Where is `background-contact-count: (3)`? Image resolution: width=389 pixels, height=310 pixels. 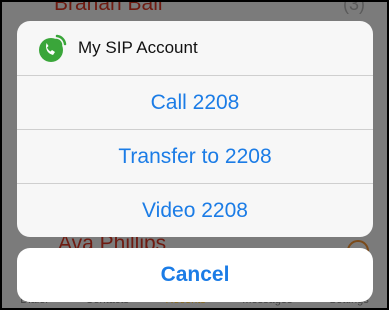 background-contact-count: (3) is located at coordinates (354, 7).